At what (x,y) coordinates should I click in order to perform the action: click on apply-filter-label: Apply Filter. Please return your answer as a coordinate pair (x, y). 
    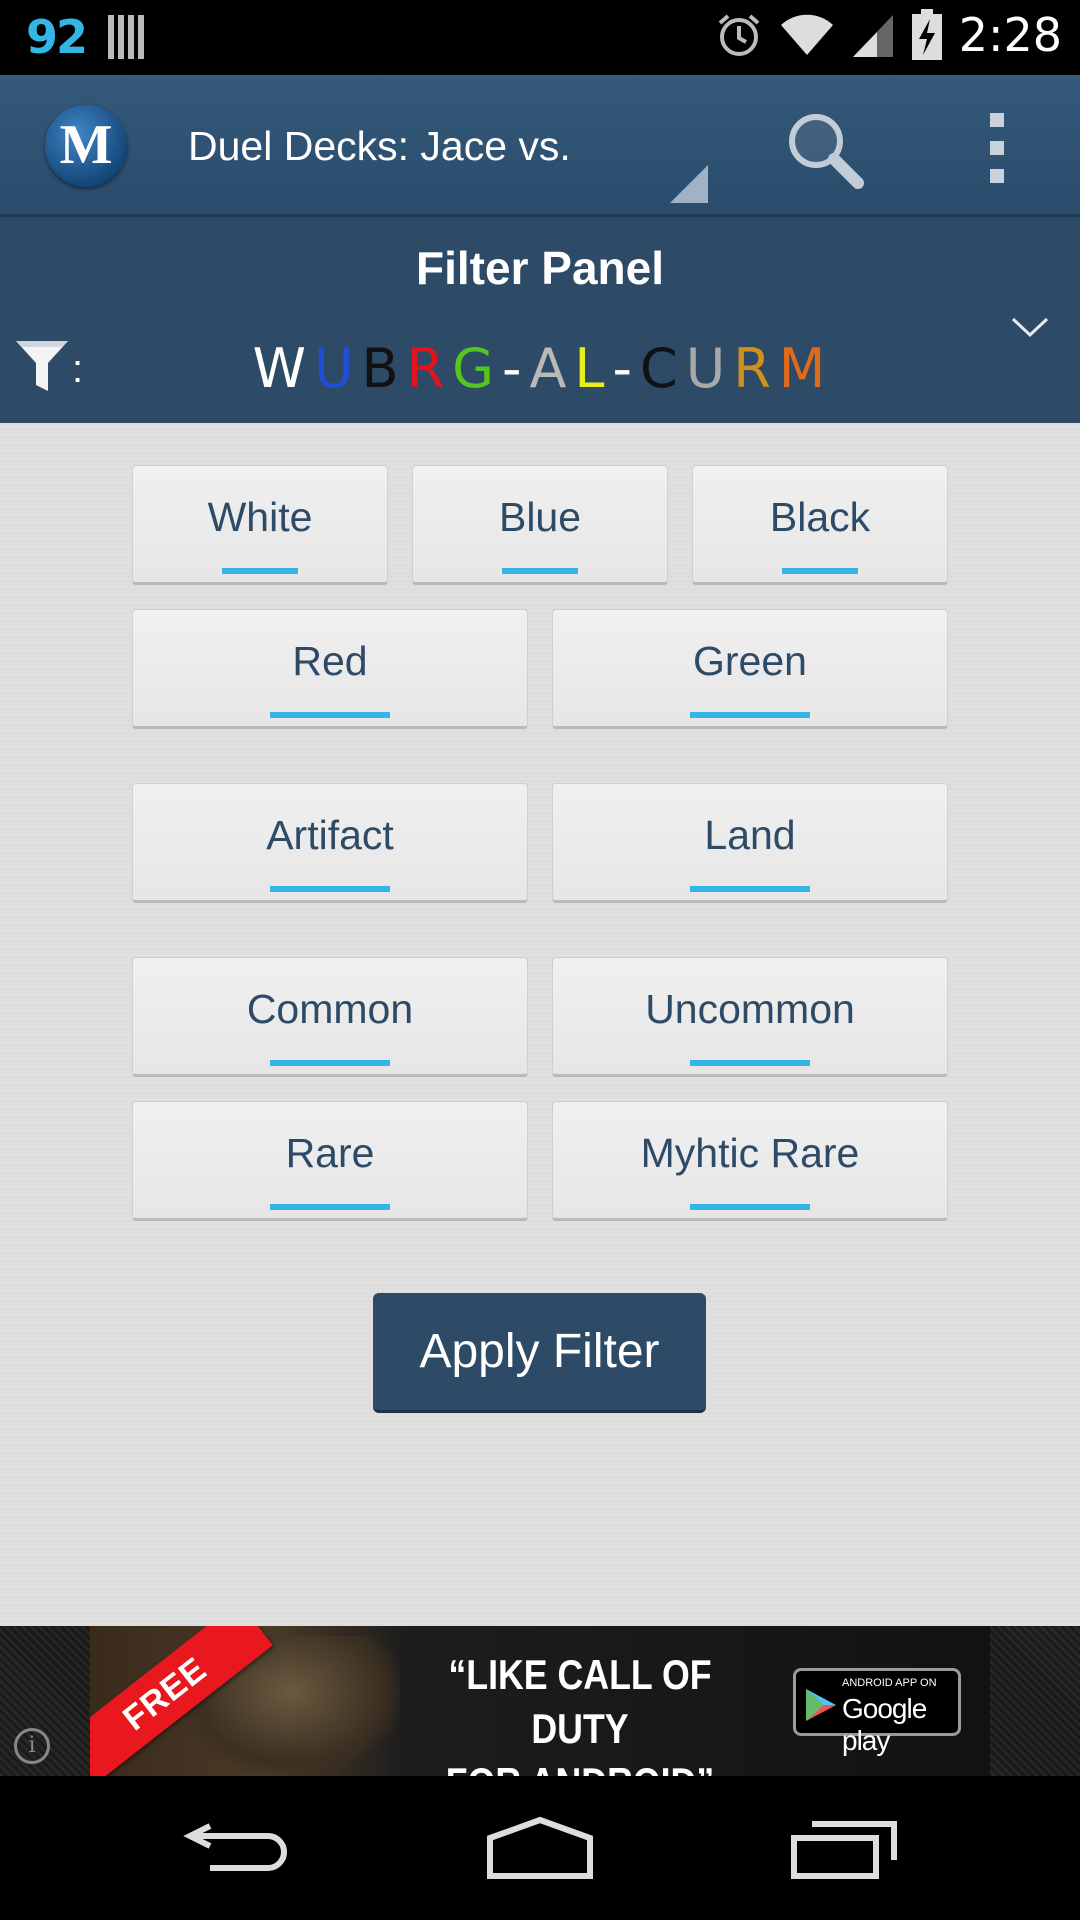
    Looking at the image, I should click on (539, 1351).